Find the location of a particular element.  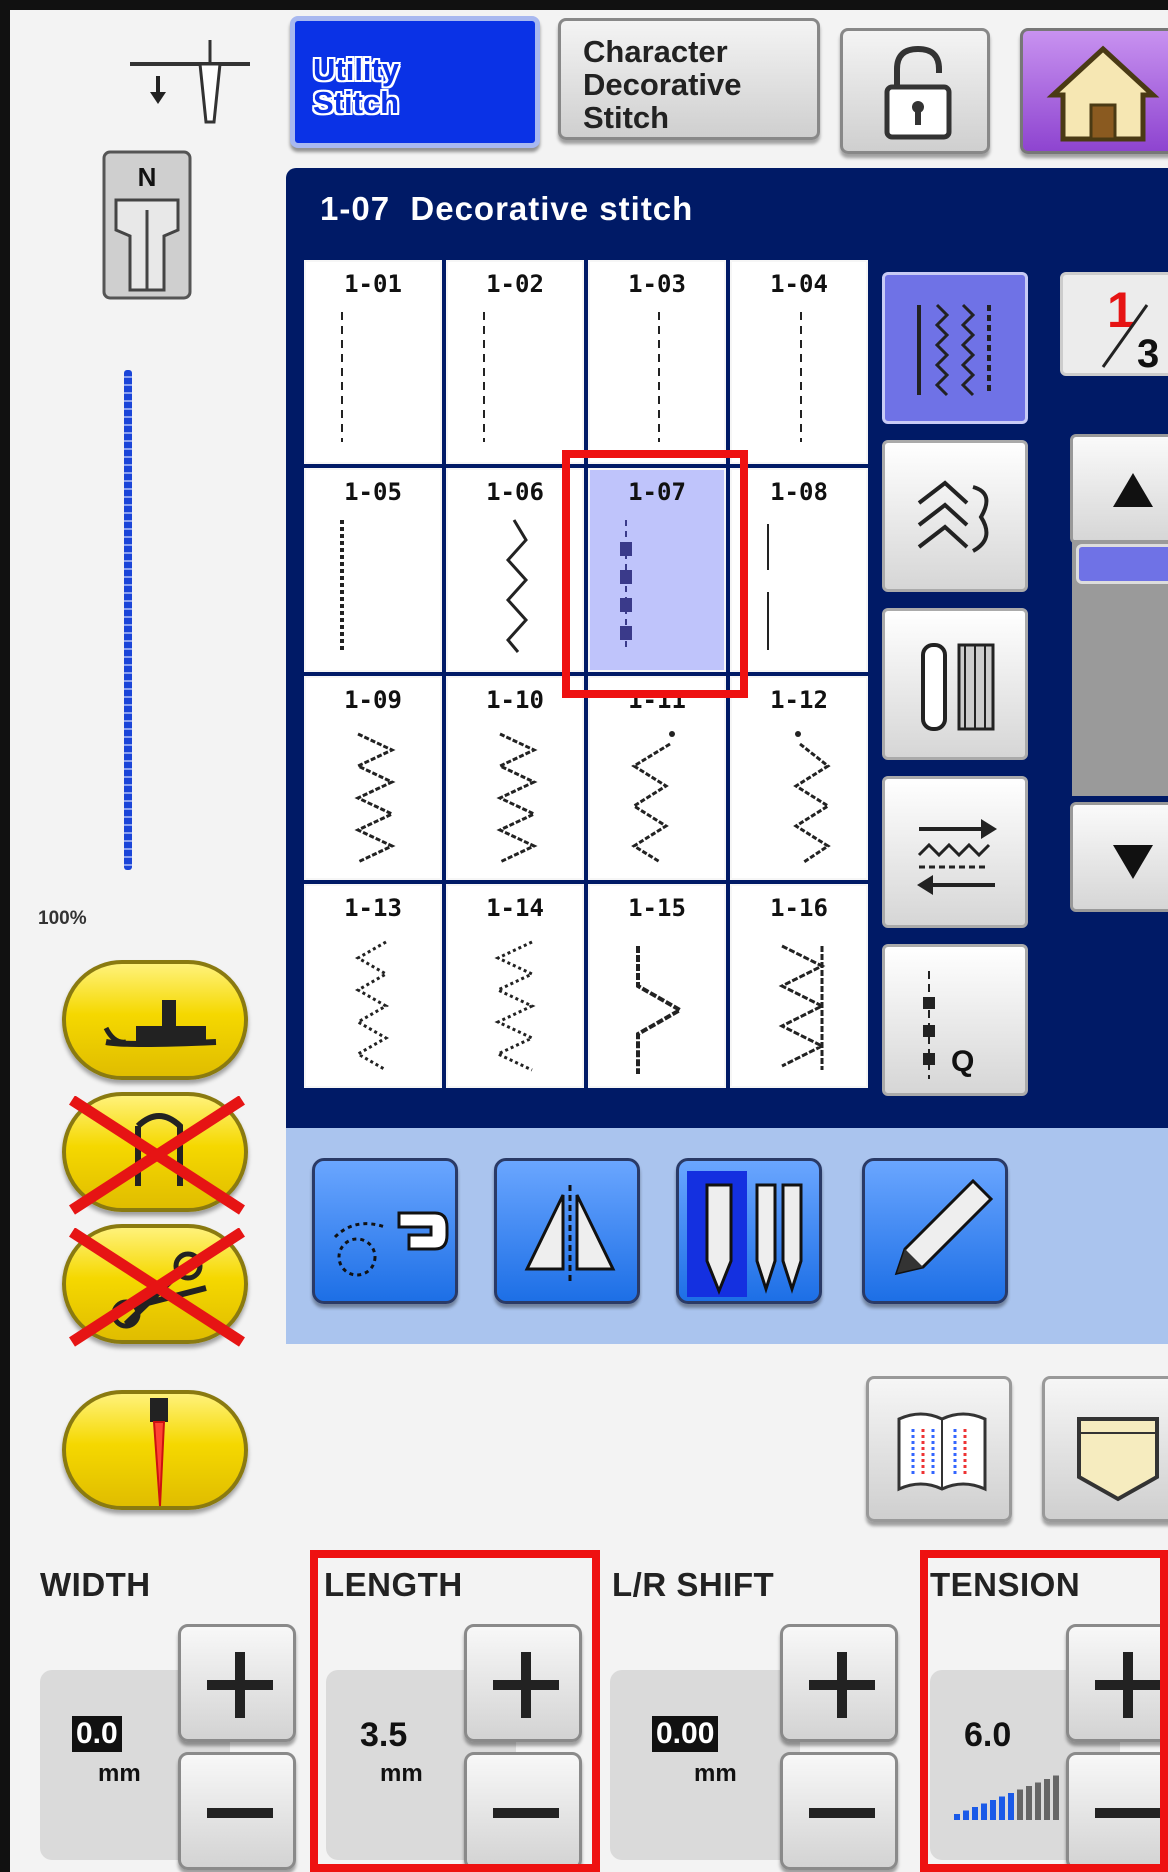

stitch-tile: 1-12 is located at coordinates (799, 778).